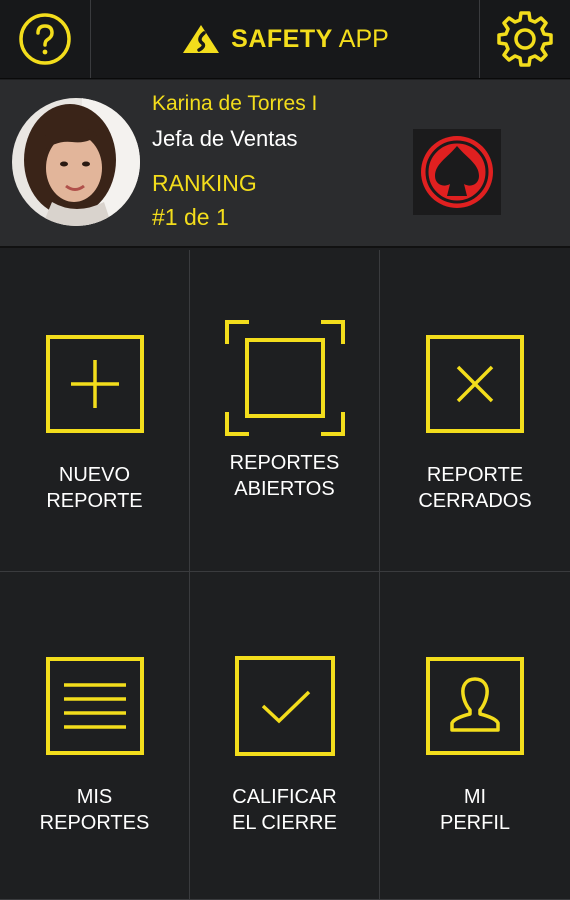  I want to click on user-square-icon, so click(475, 706).